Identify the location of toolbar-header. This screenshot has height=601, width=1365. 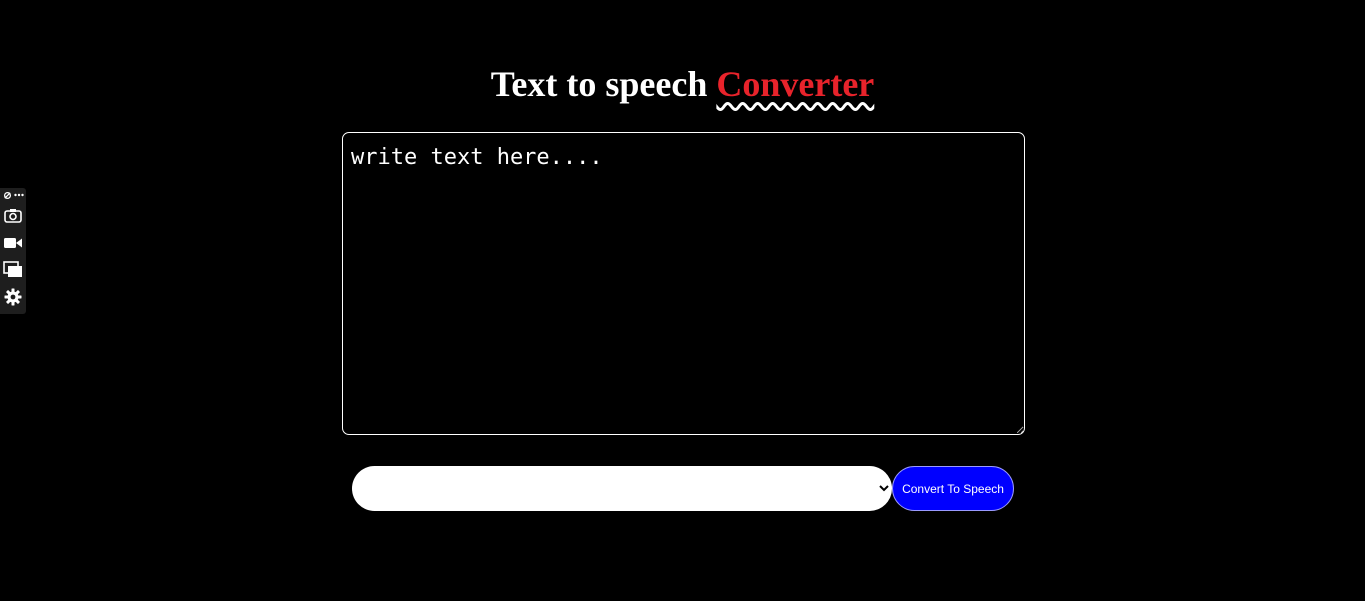
(13, 195).